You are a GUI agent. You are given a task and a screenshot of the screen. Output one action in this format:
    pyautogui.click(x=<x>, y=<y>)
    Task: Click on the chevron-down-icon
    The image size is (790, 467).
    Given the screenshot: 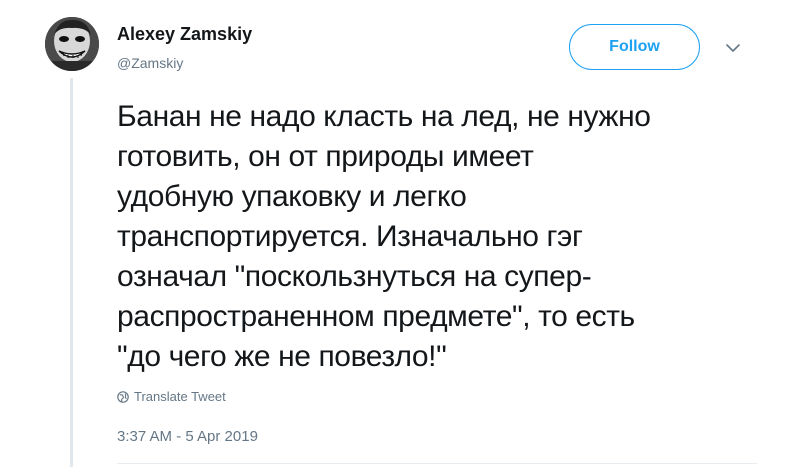 What is the action you would take?
    pyautogui.click(x=733, y=48)
    